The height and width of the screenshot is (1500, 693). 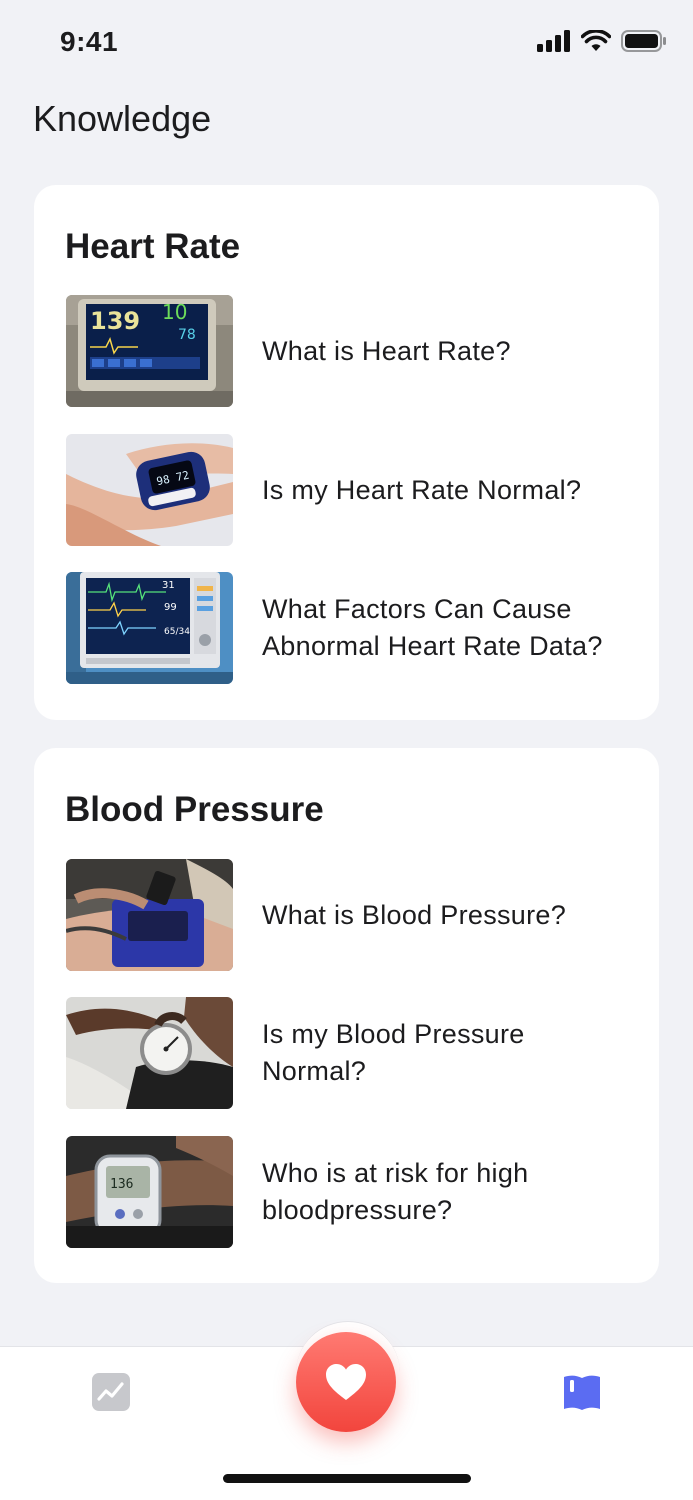 What do you see at coordinates (177, 632) in the screenshot?
I see `svg-text: 65/34` at bounding box center [177, 632].